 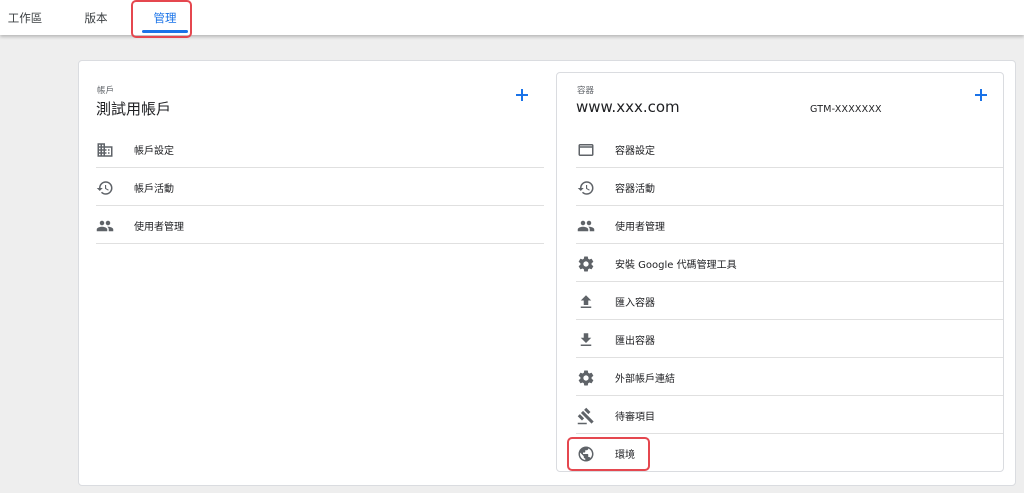 What do you see at coordinates (635, 303) in the screenshot?
I see `import-container-label: 匯入容器` at bounding box center [635, 303].